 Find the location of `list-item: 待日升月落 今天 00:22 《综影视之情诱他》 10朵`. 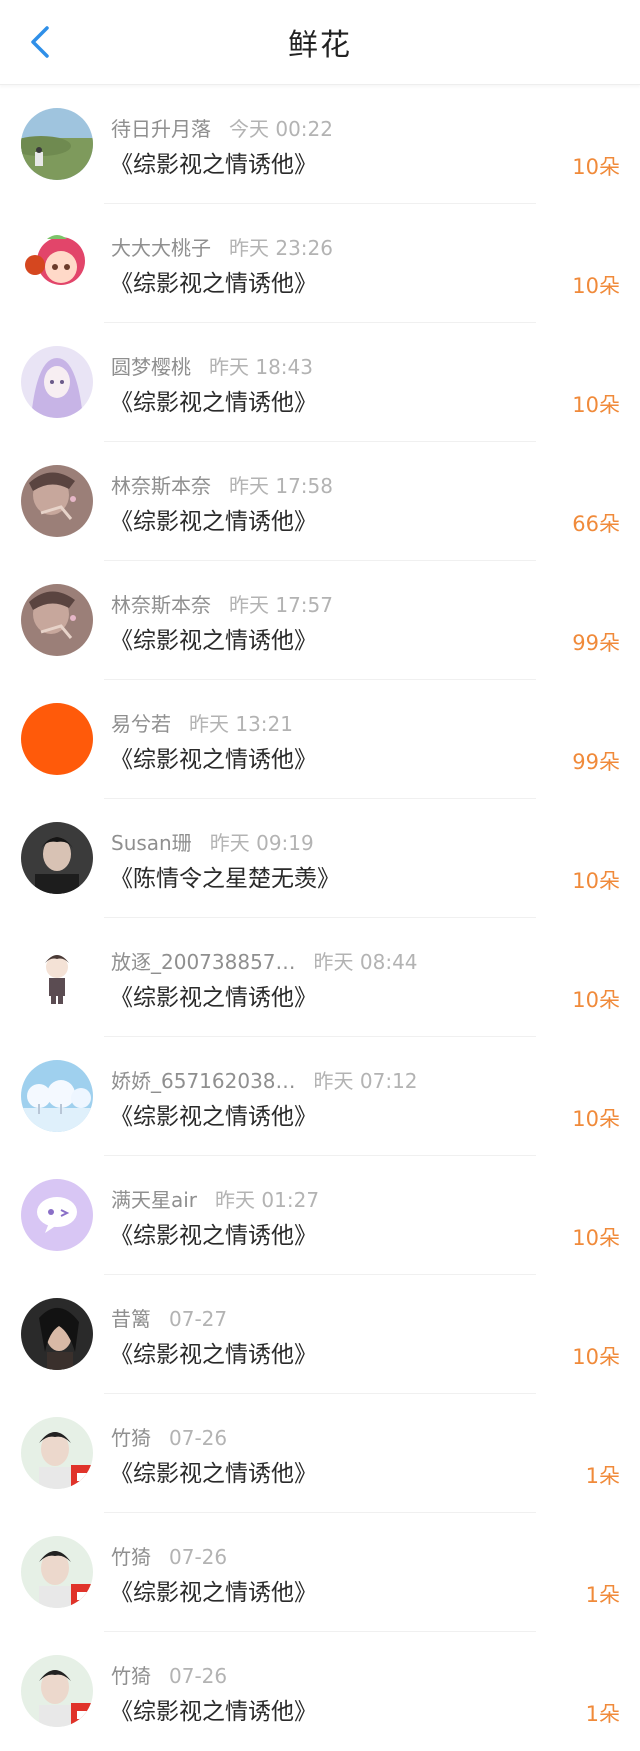

list-item: 待日升月落 今天 00:22 《综影视之情诱他》 10朵 is located at coordinates (320, 144).